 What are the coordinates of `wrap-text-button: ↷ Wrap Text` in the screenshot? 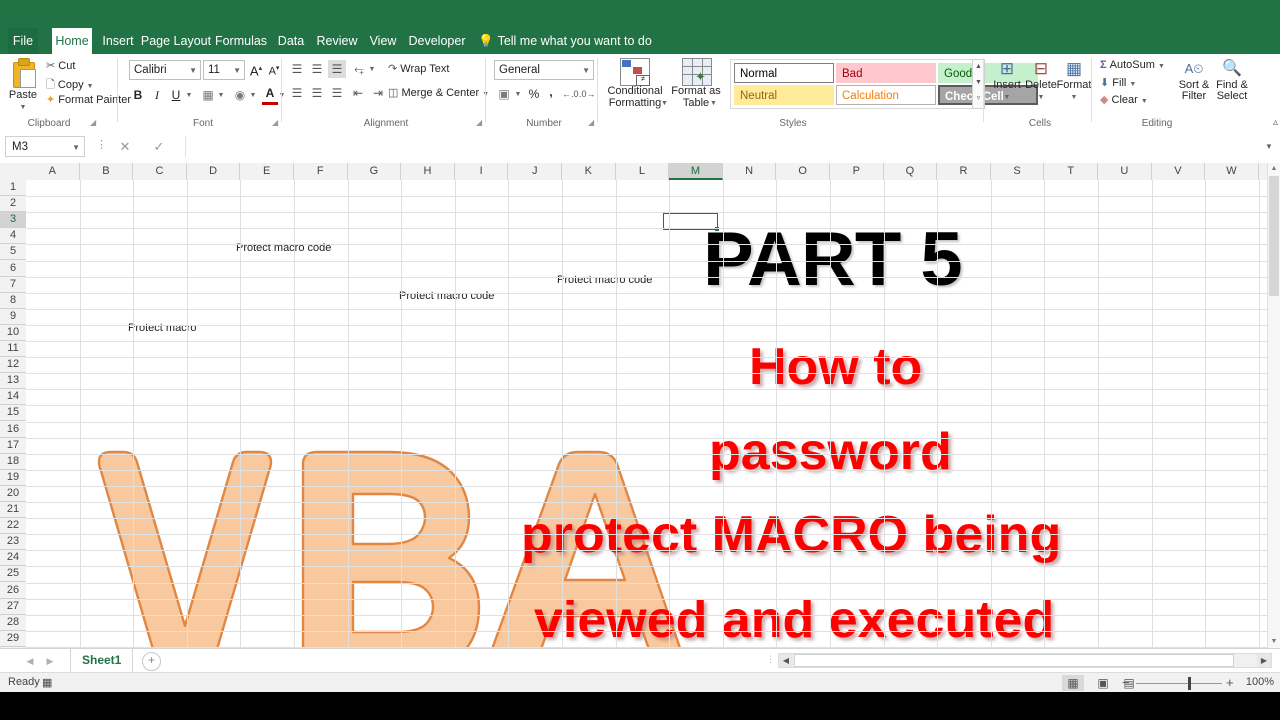 It's located at (418, 68).